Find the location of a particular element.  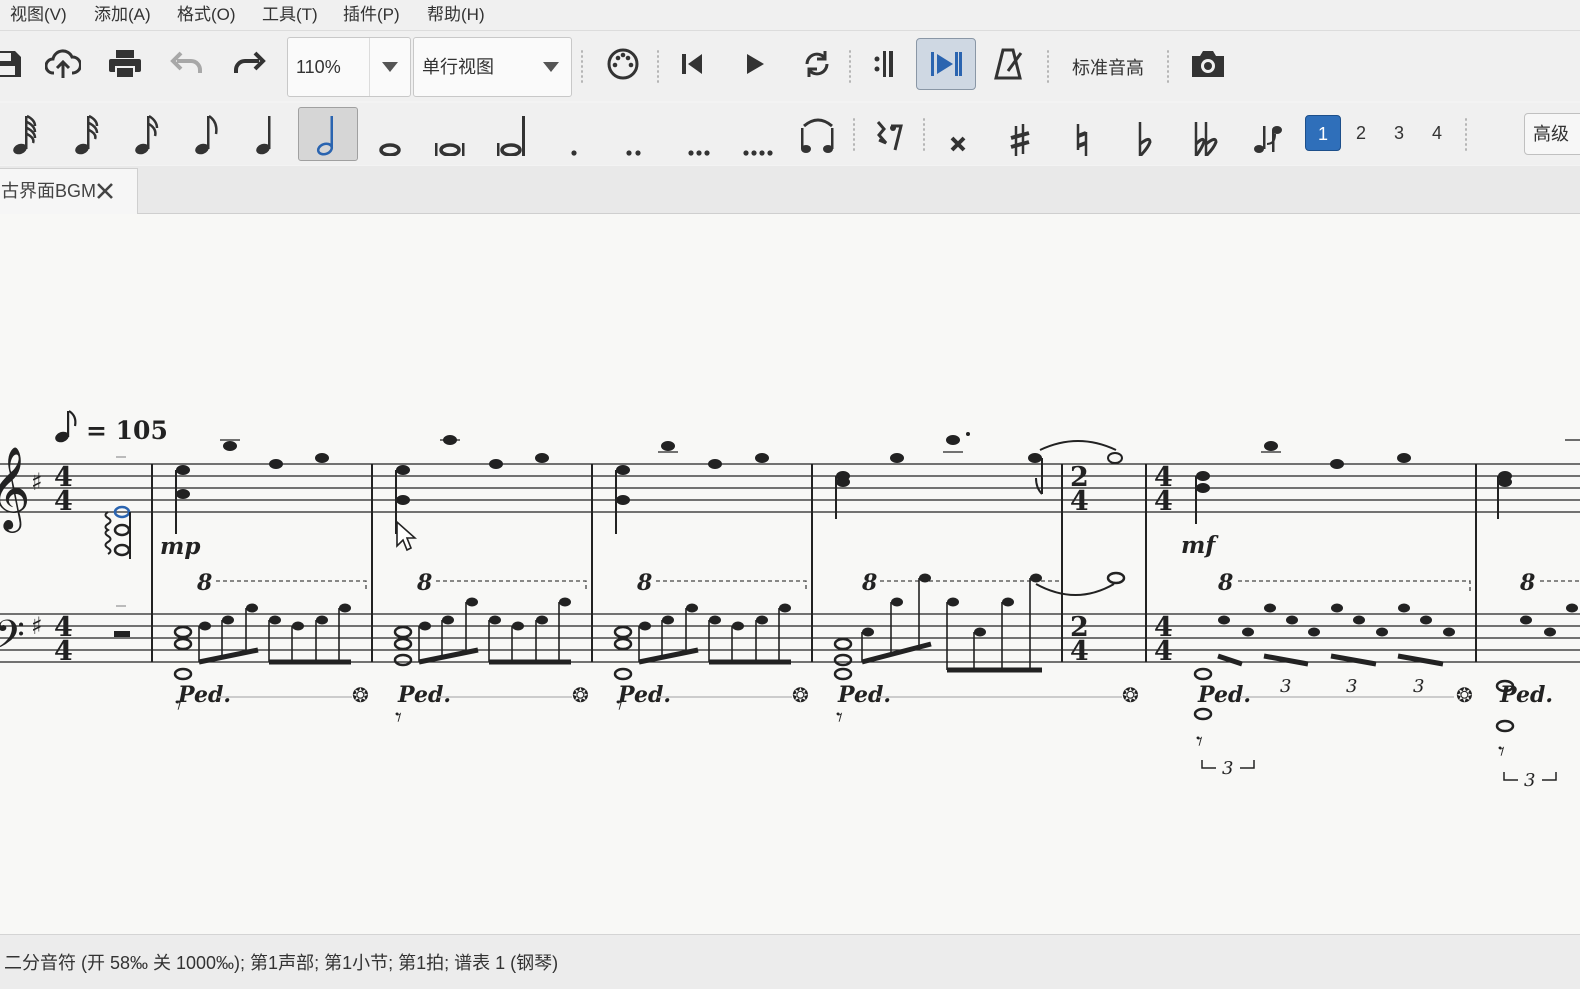

dynamic-mf: mf is located at coordinates (1200, 545).